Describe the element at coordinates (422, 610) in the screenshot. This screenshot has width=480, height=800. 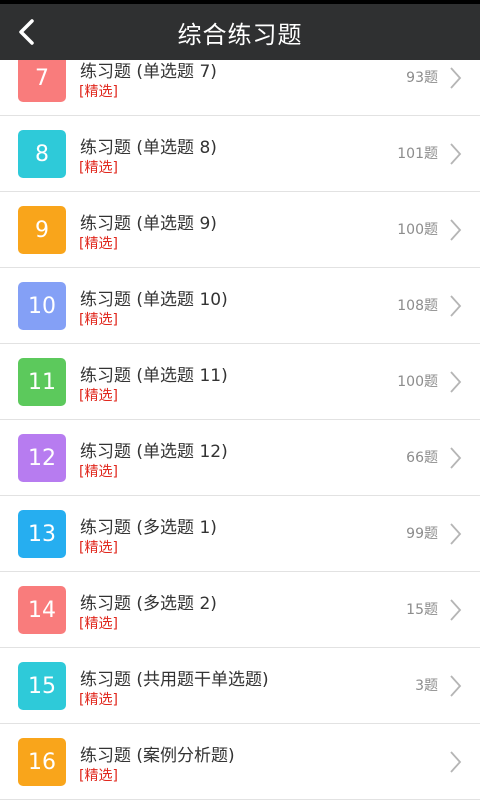
I see `item-count: 15题` at that location.